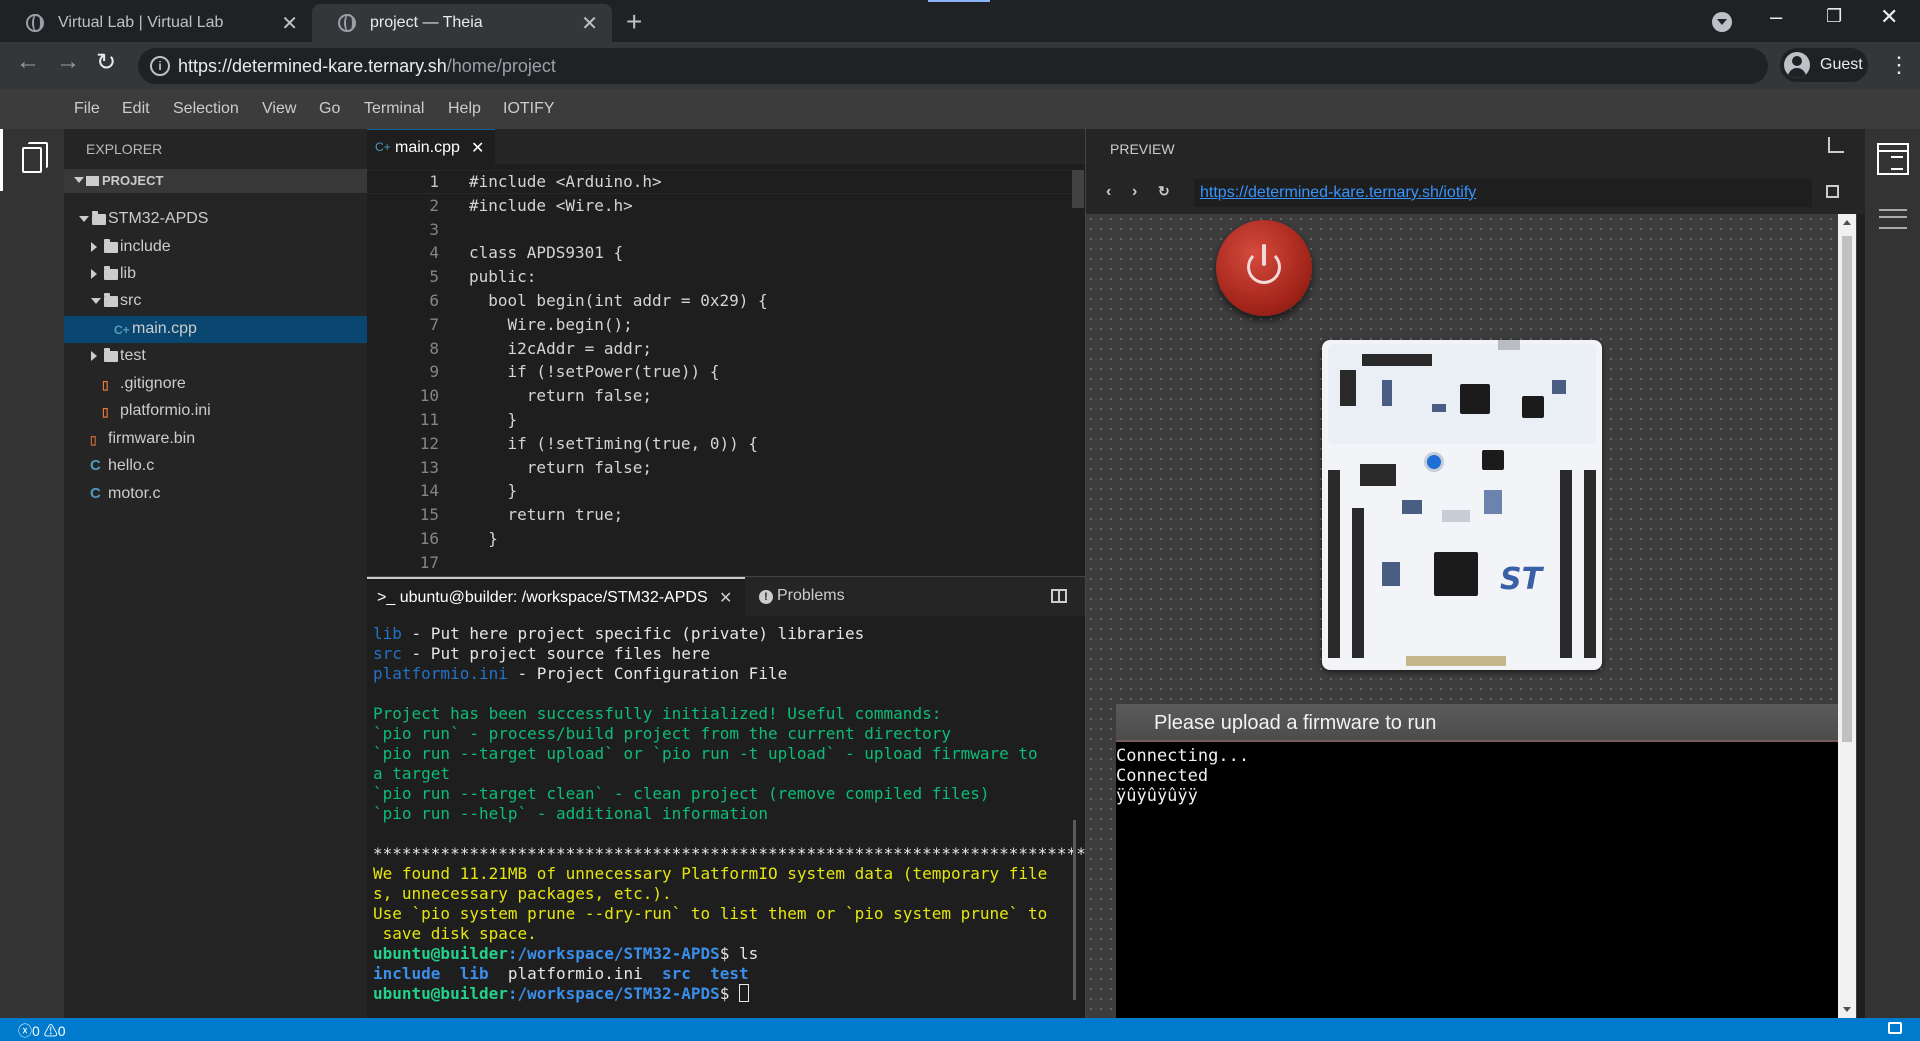 The width and height of the screenshot is (1920, 1041). I want to click on forward-icon: →, so click(68, 62).